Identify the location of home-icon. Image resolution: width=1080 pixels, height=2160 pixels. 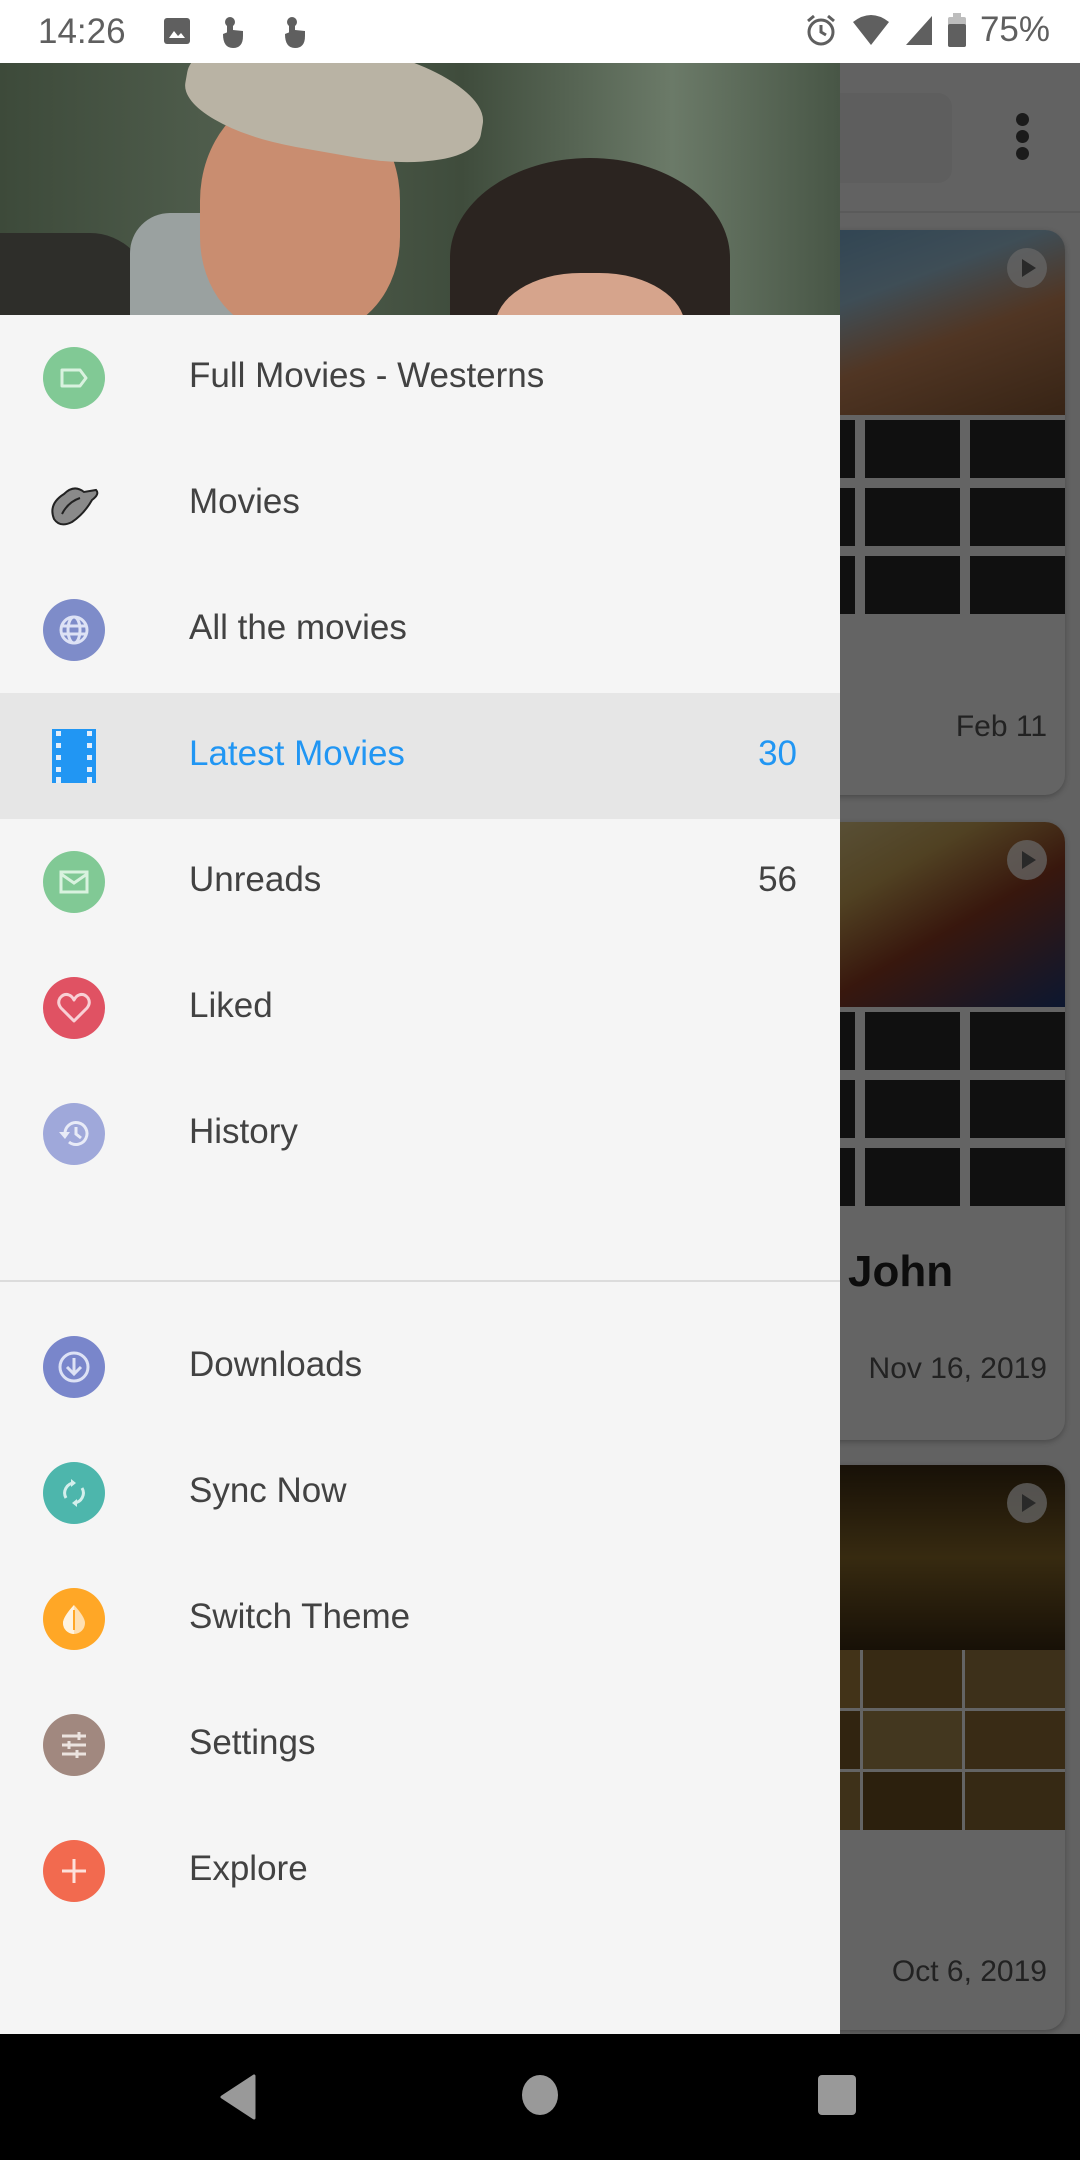
(540, 2095).